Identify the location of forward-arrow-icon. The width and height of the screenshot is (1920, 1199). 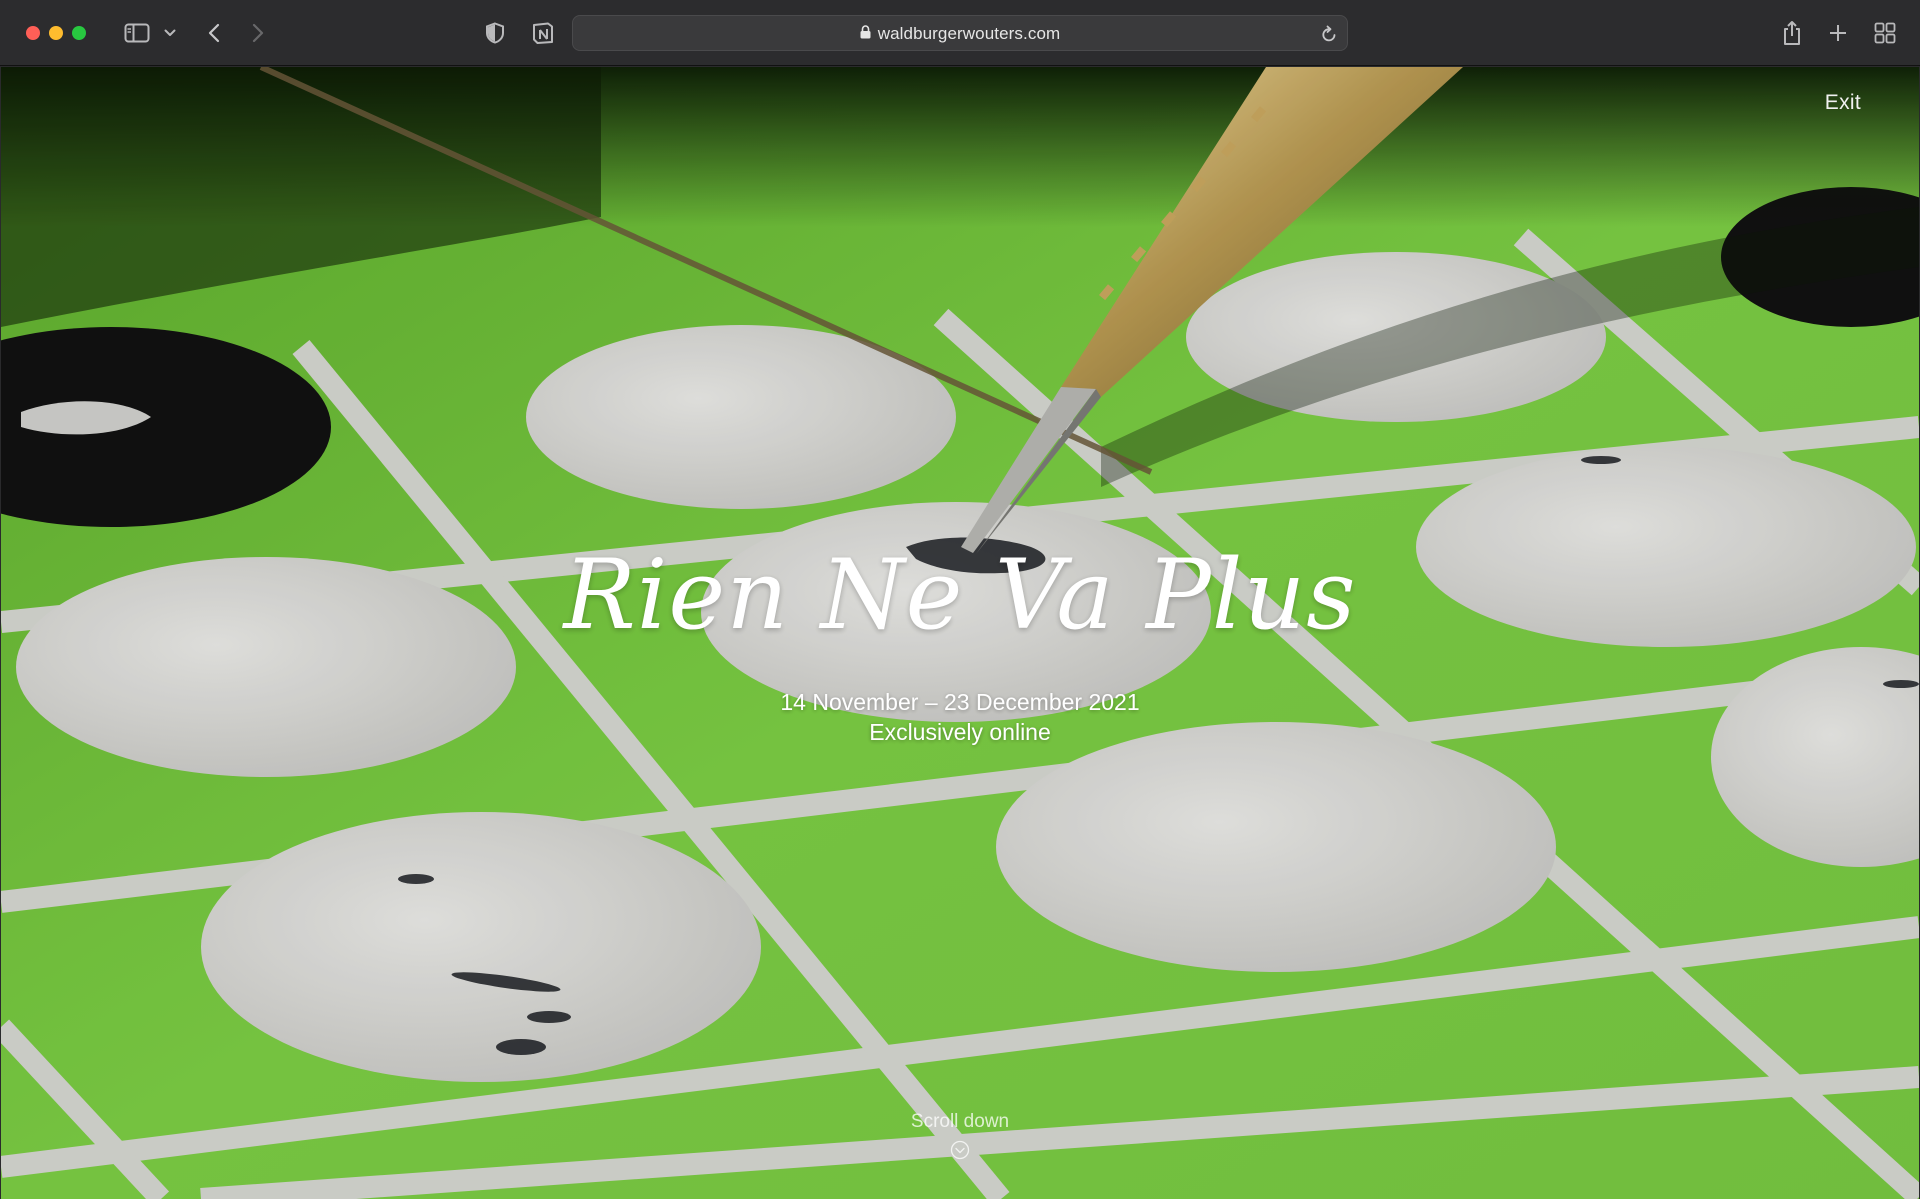
(258, 33).